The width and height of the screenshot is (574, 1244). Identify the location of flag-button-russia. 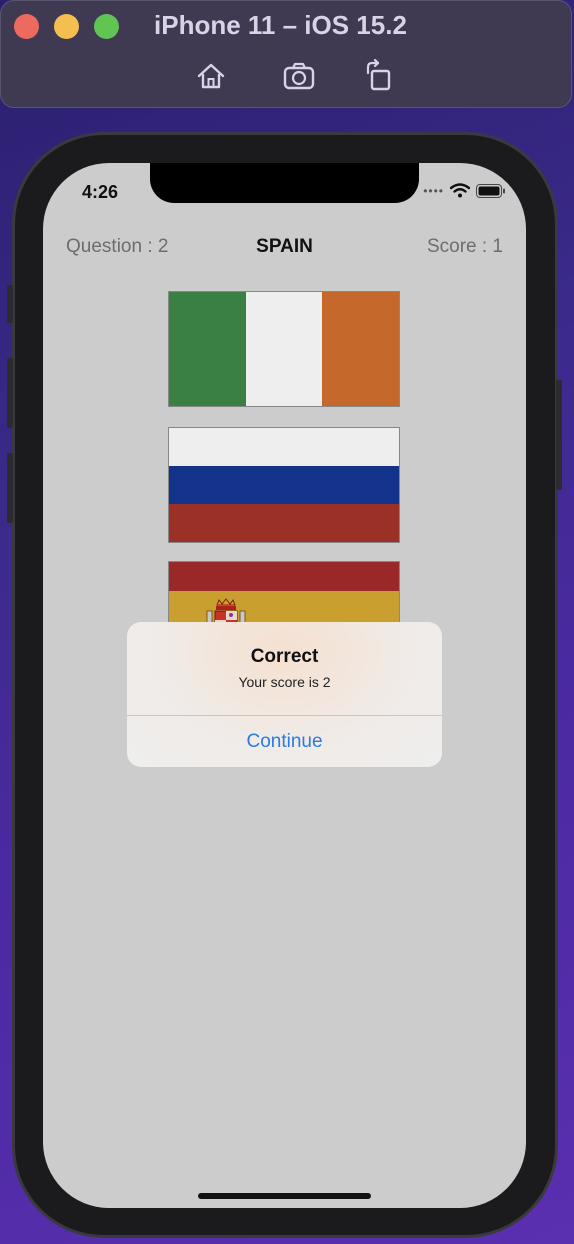
(284, 485).